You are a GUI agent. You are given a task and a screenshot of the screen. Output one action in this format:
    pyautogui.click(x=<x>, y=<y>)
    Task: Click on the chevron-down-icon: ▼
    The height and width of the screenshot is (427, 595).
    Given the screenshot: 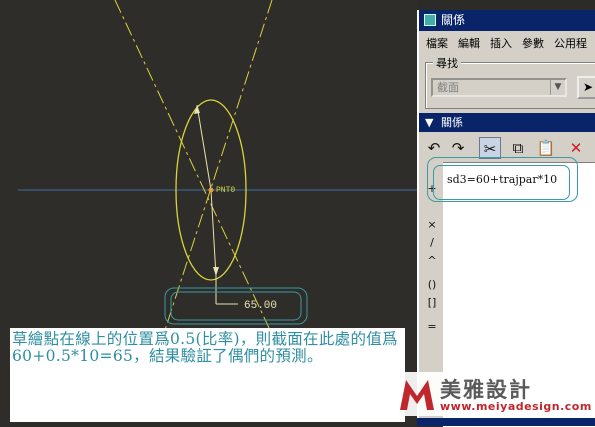 What is the action you would take?
    pyautogui.click(x=557, y=87)
    